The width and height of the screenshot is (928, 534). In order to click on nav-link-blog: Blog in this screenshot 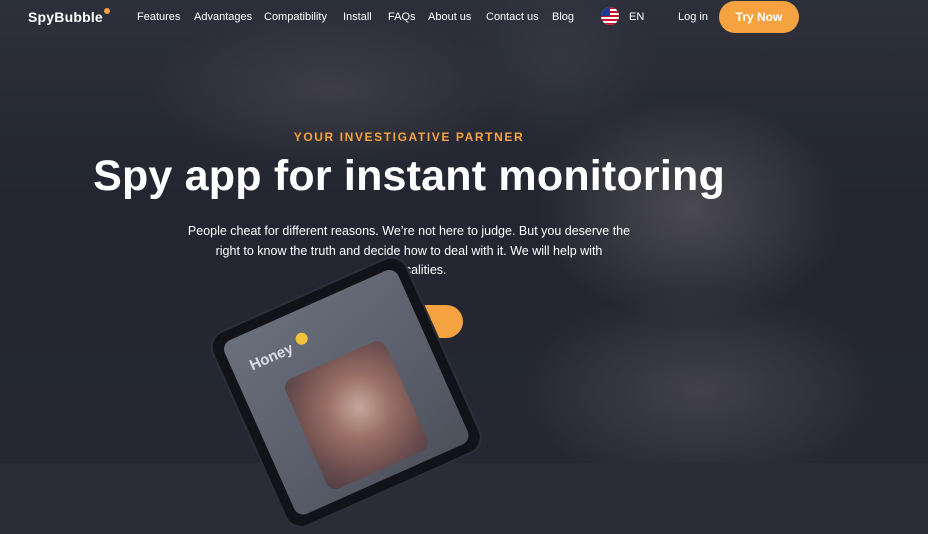, I will do `click(563, 17)`.